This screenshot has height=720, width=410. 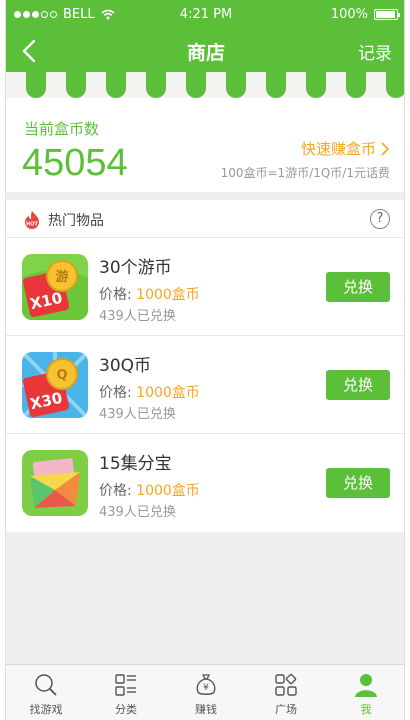 What do you see at coordinates (125, 366) in the screenshot?
I see `item-name: 30Q币` at bounding box center [125, 366].